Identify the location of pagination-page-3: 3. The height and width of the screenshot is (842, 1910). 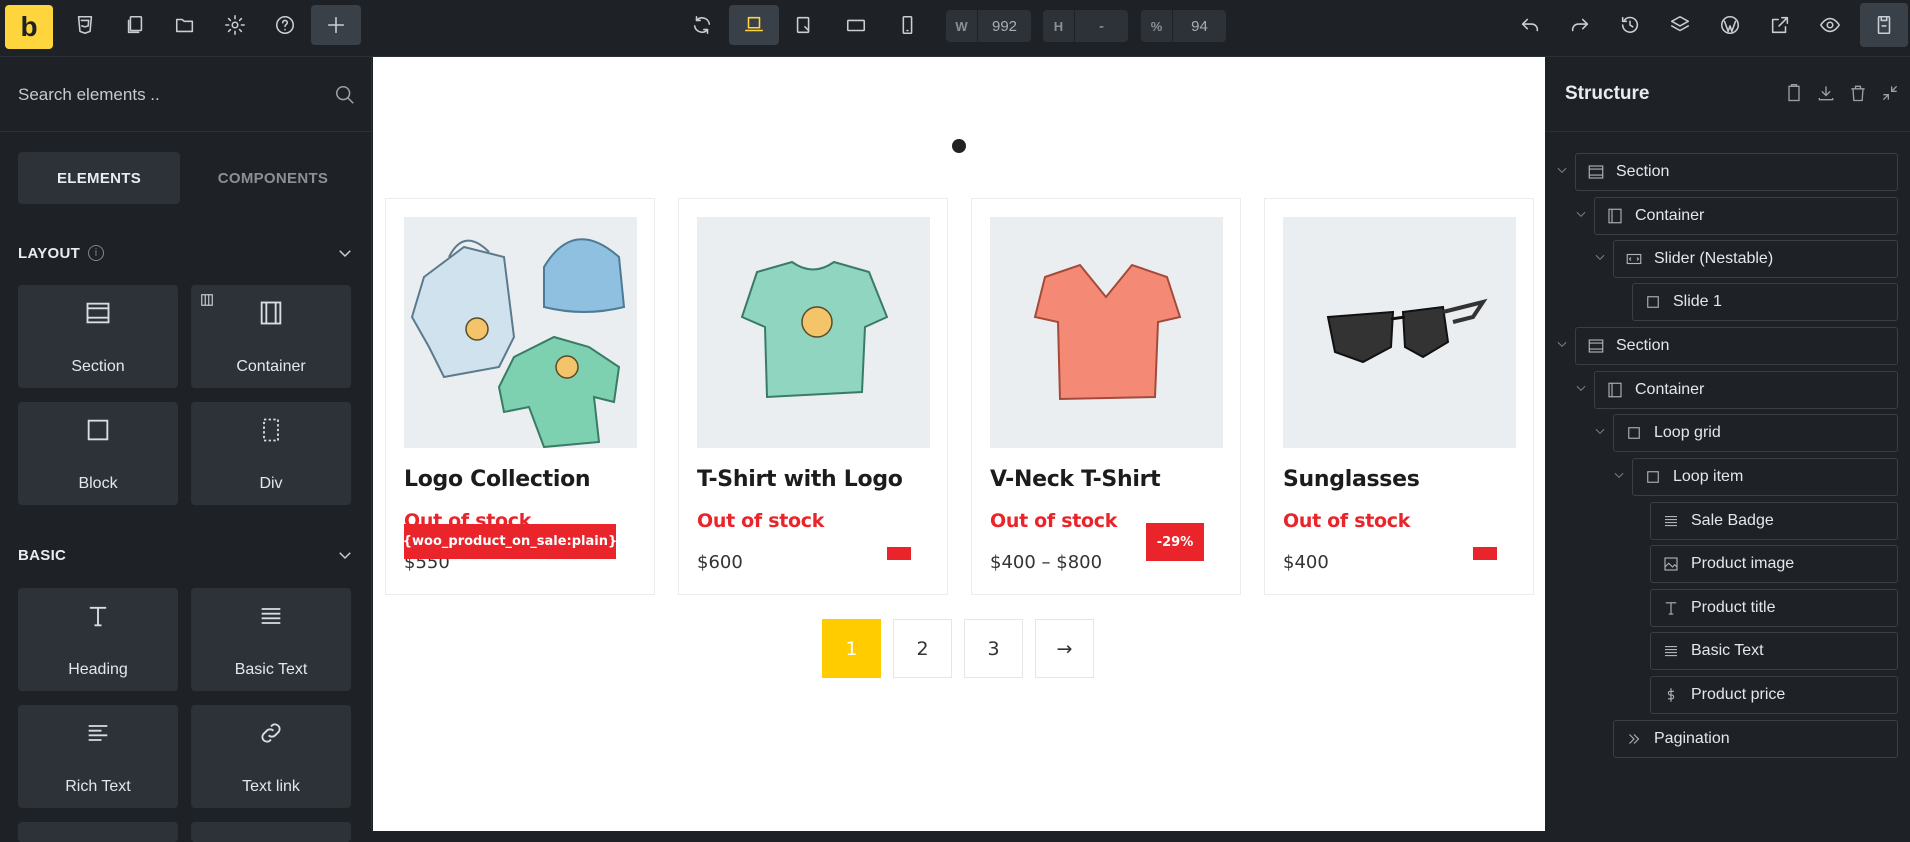
(993, 648).